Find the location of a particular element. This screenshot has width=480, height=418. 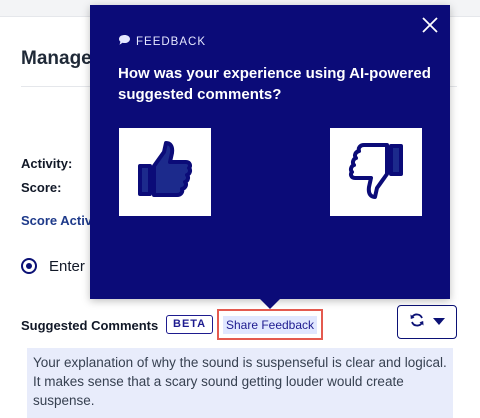

thumbs-down-button is located at coordinates (376, 172).